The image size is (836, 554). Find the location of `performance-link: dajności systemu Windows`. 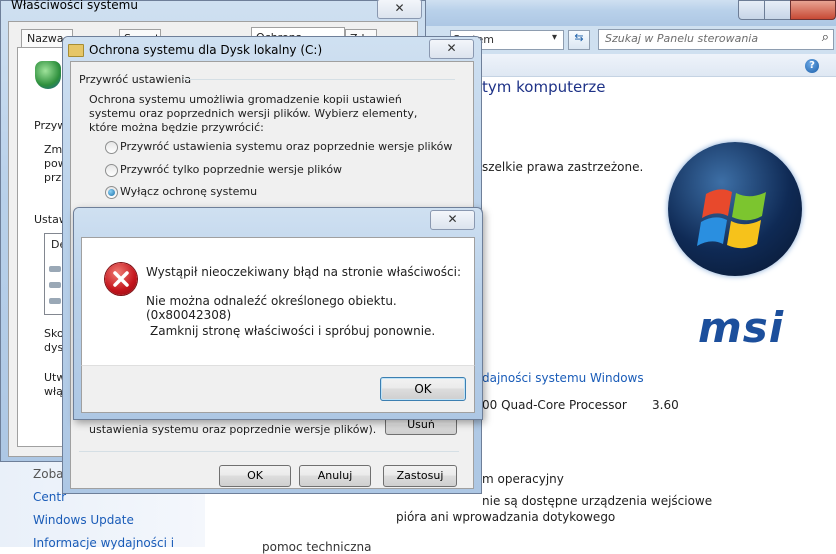

performance-link: dajności systemu Windows is located at coordinates (563, 378).